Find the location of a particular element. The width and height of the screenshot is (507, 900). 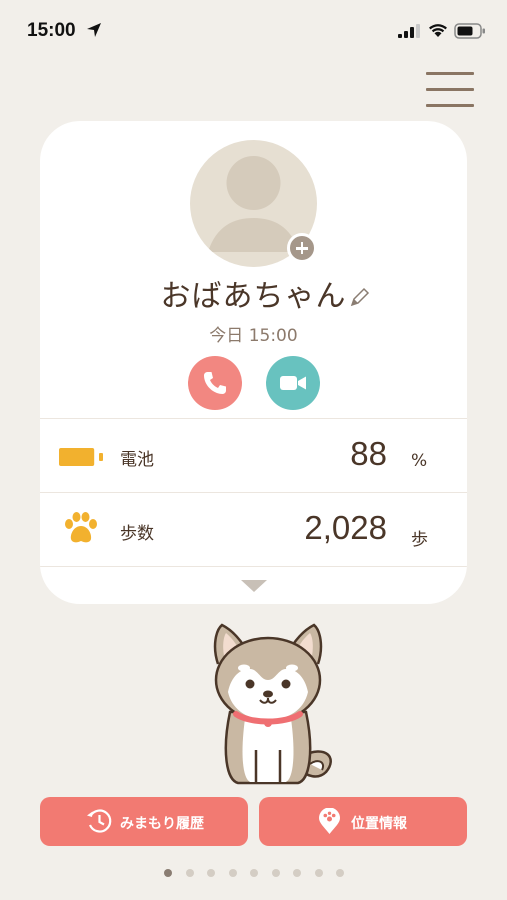

battery-fill is located at coordinates (77, 457).